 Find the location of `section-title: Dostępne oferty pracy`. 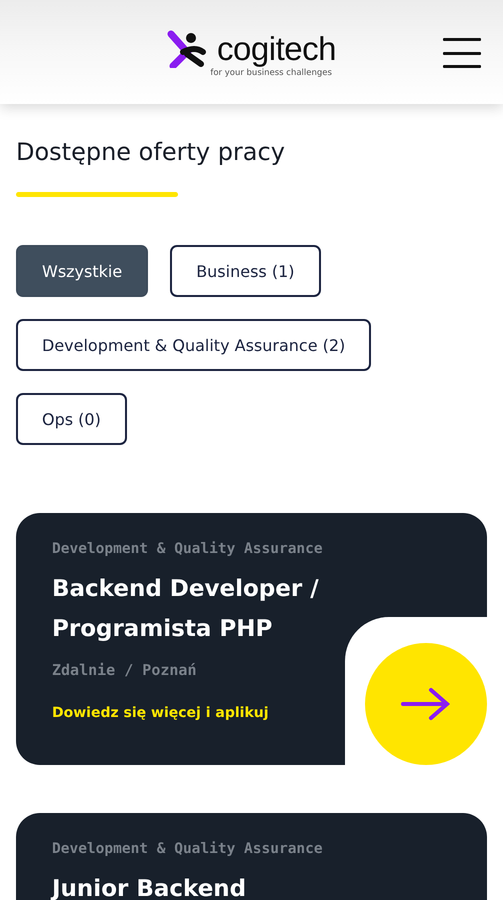

section-title: Dostępne oferty pracy is located at coordinates (151, 152).